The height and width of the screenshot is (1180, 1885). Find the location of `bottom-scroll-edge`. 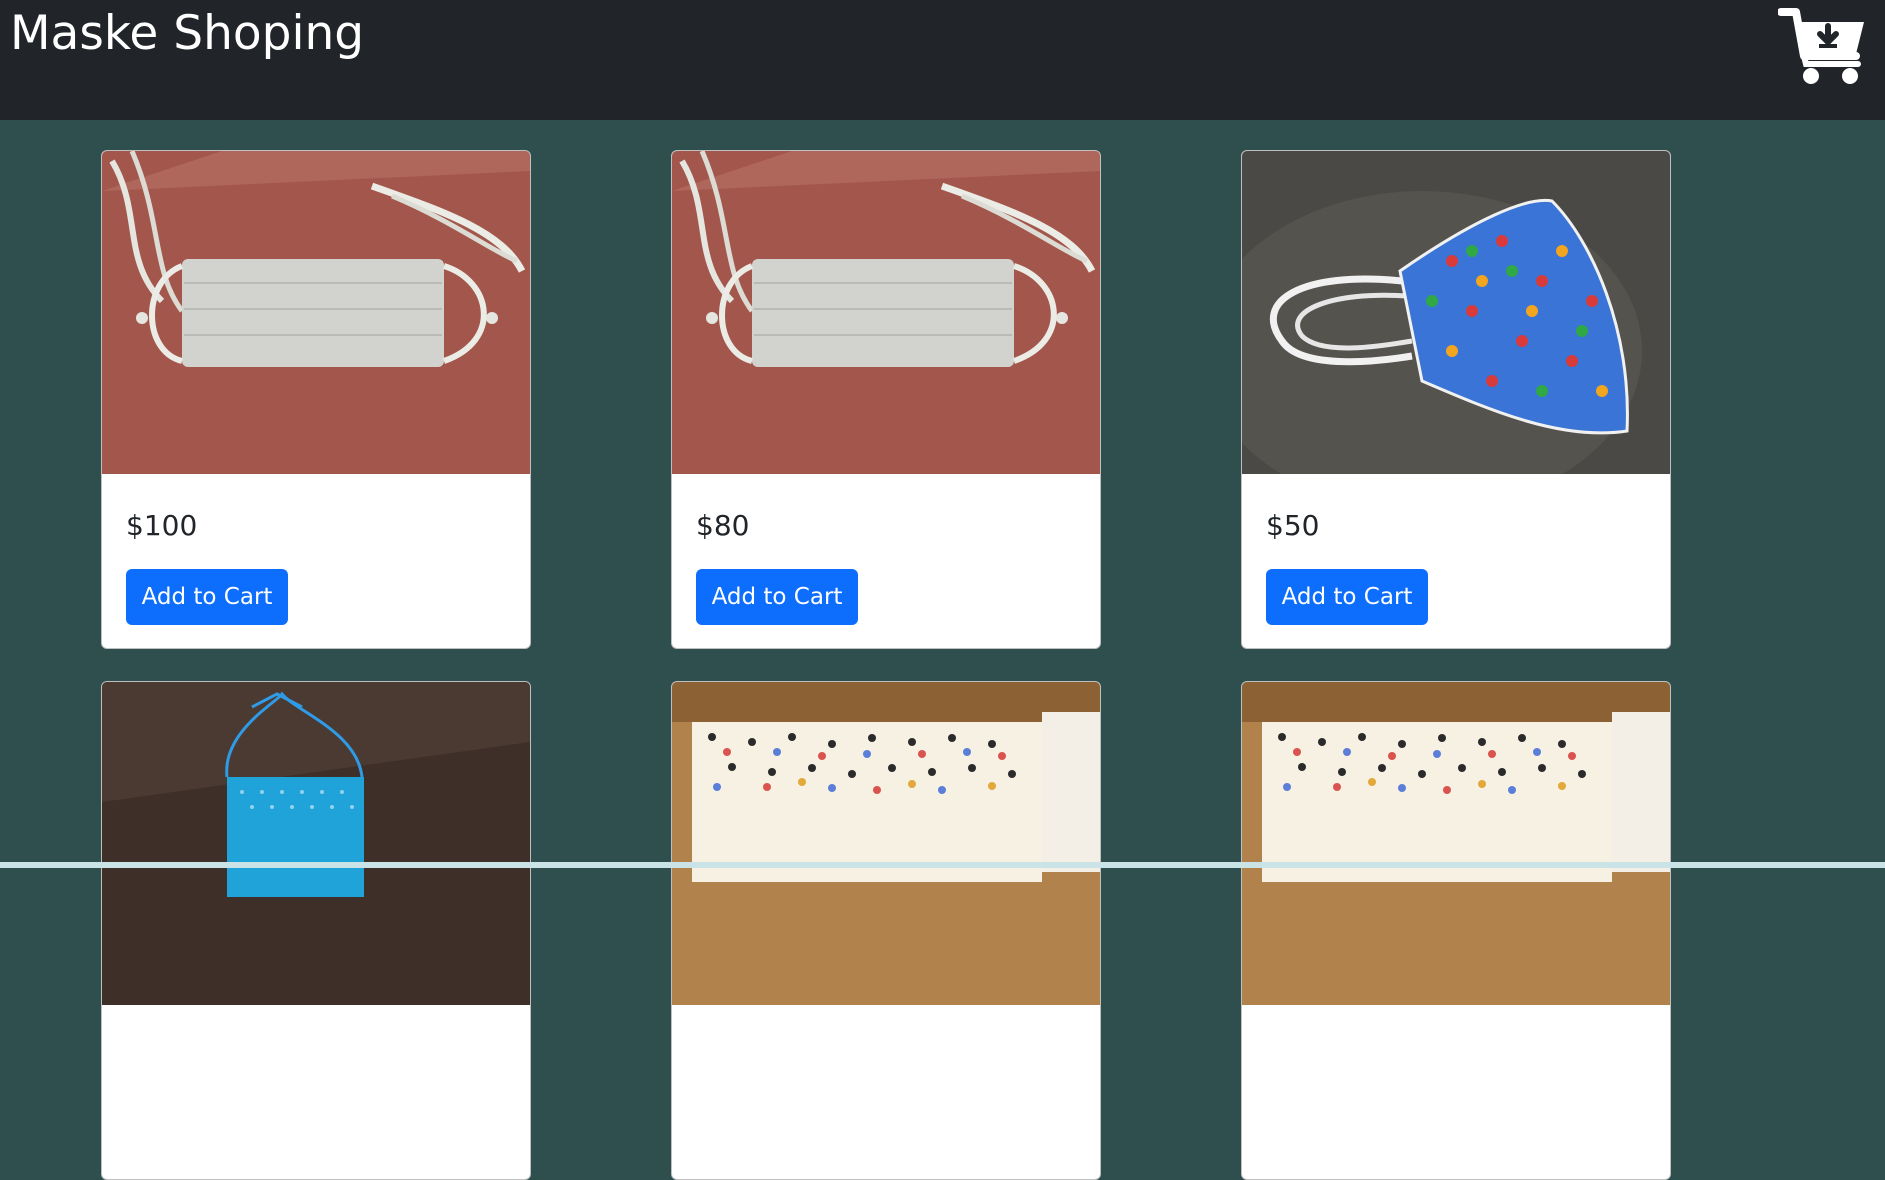

bottom-scroll-edge is located at coordinates (942, 865).